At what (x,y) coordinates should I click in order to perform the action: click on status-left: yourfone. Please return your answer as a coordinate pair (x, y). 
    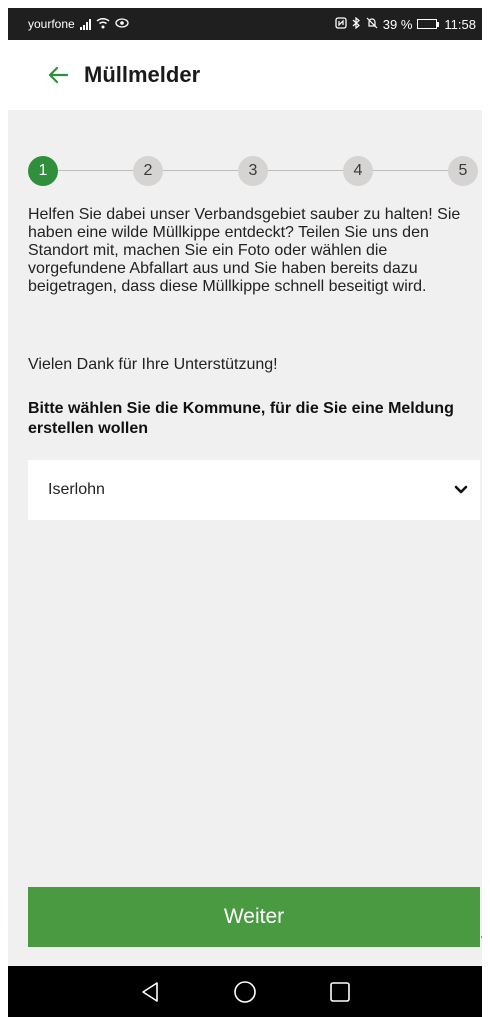
    Looking at the image, I should click on (78, 24).